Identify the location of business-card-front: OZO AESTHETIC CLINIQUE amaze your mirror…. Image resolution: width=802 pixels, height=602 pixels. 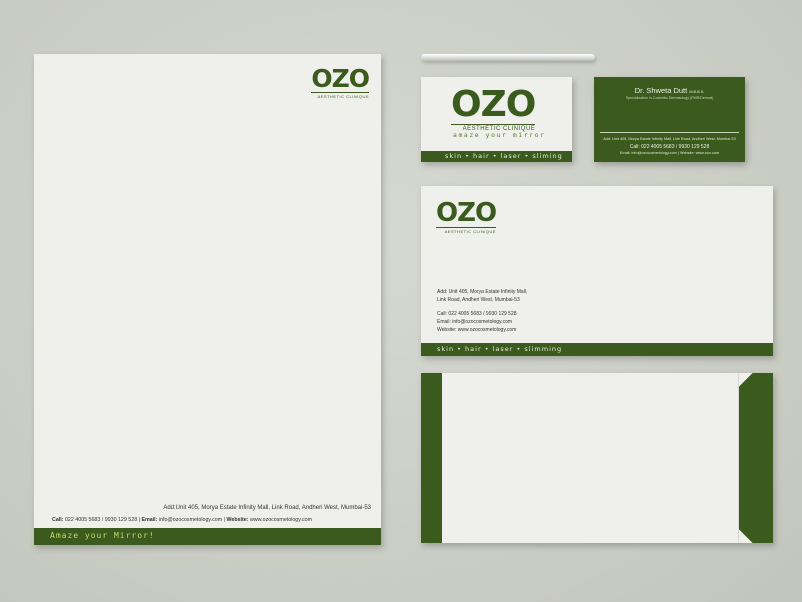
(496, 119).